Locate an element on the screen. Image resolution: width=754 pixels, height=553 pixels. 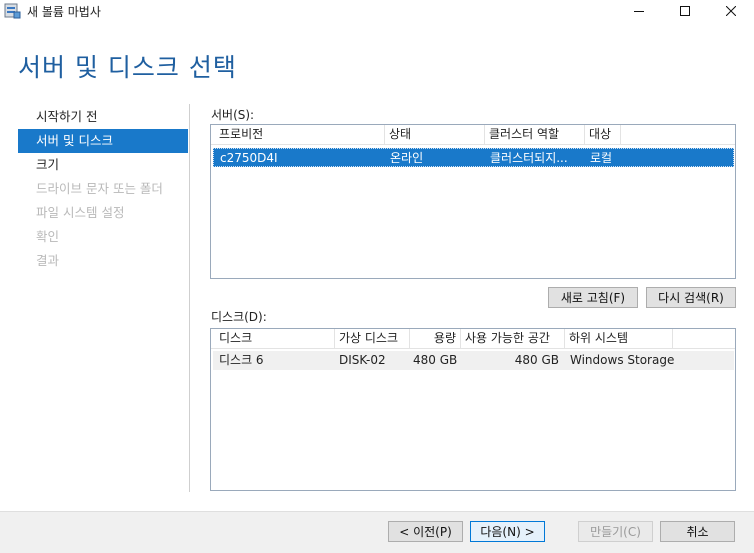
nav-item-drive-letter: 드라이브 문자 또는 폴더 is located at coordinates (99, 188).